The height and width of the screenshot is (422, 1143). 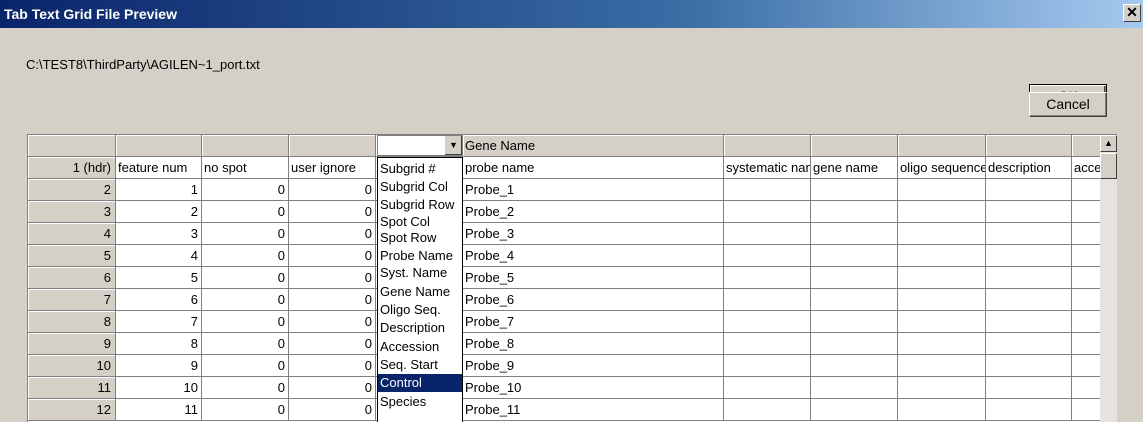 I want to click on dropdown-option: Probe Name, so click(x=420, y=256).